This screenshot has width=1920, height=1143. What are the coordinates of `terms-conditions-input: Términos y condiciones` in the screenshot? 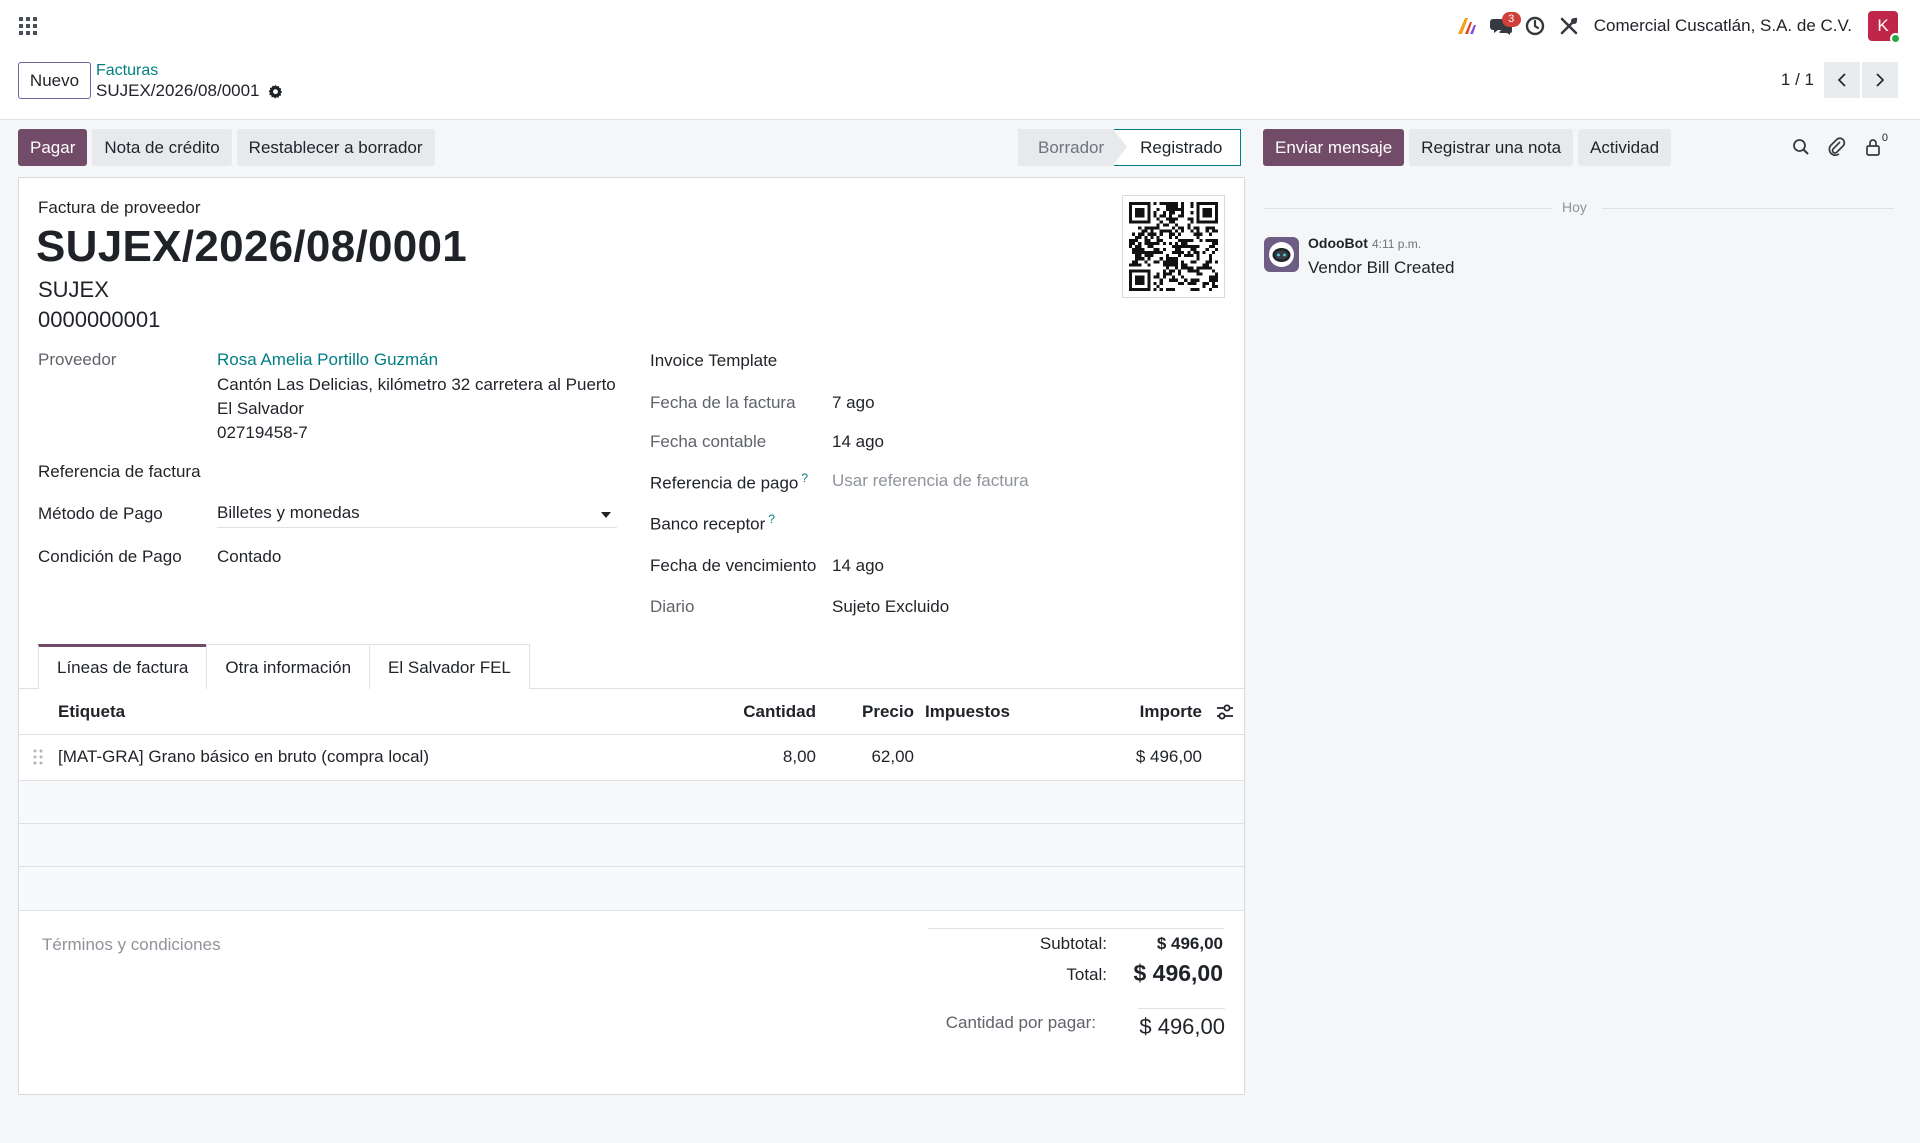 It's located at (131, 945).